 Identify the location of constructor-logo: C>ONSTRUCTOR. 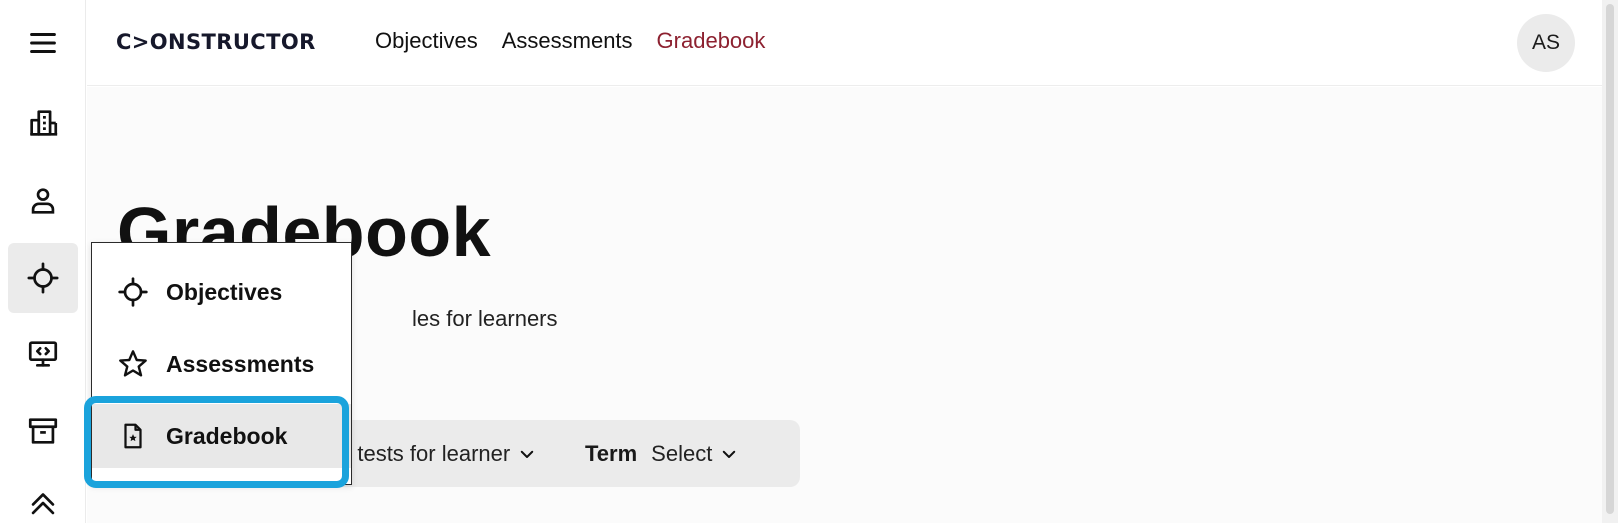
(216, 42).